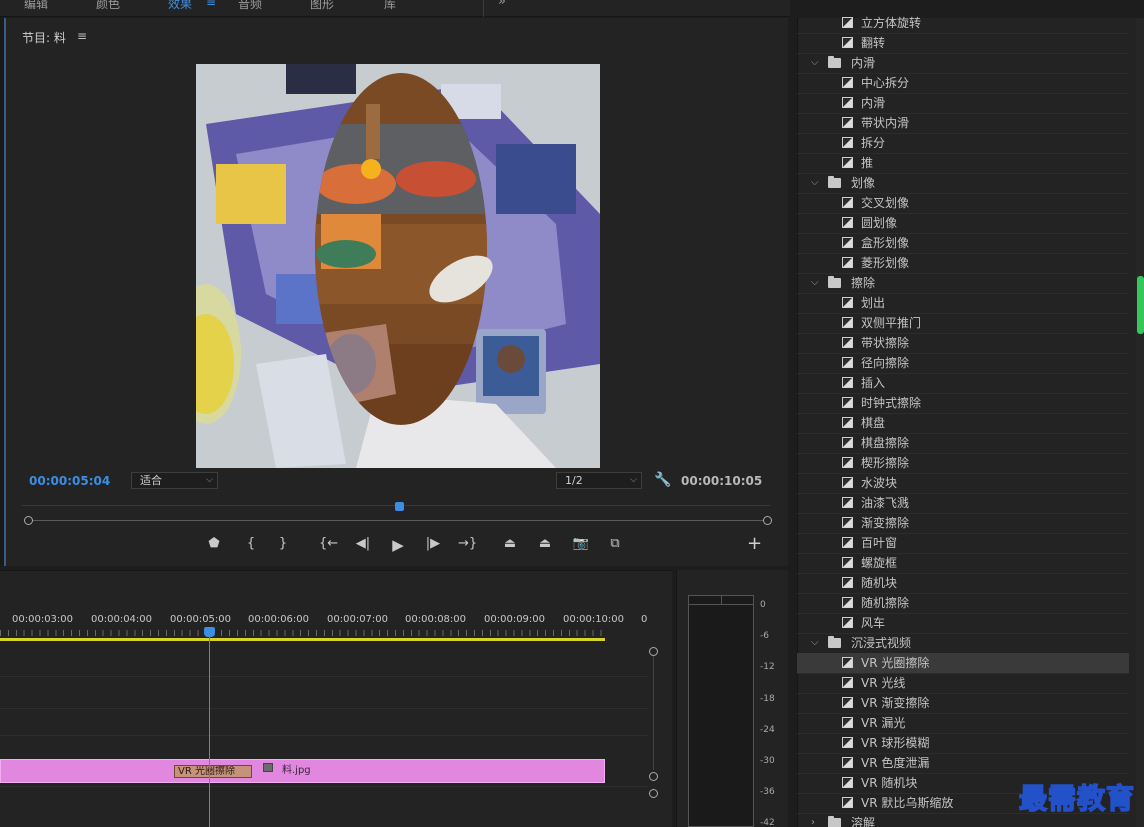 The height and width of the screenshot is (827, 1144). Describe the element at coordinates (963, 423) in the screenshot. I see `effects-item: 棋盘` at that location.